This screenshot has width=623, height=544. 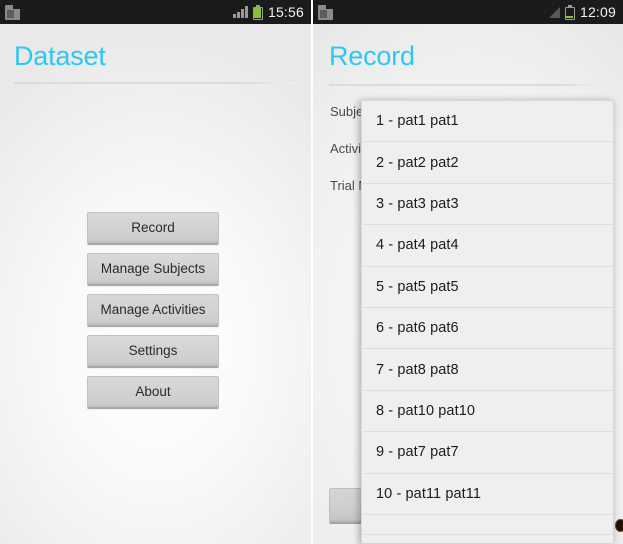 I want to click on battery-low-icon, so click(x=569, y=12).